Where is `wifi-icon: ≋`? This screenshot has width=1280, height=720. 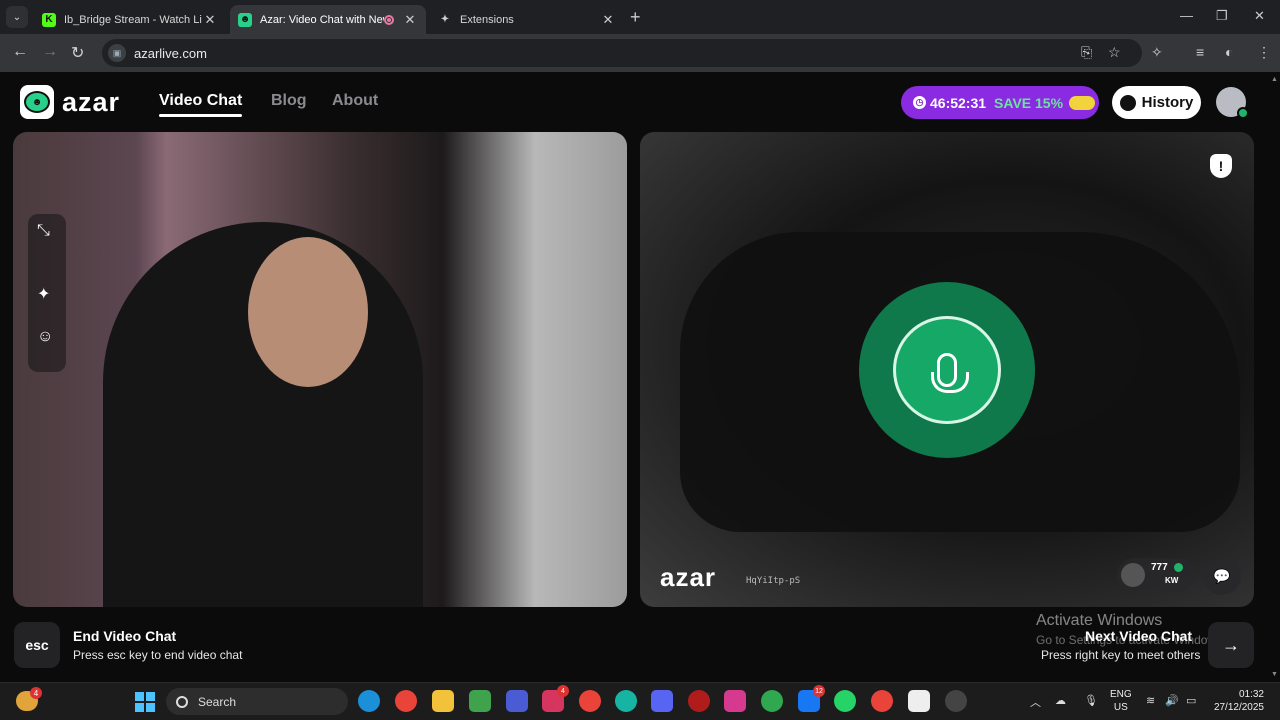
wifi-icon: ≋ is located at coordinates (1150, 700).